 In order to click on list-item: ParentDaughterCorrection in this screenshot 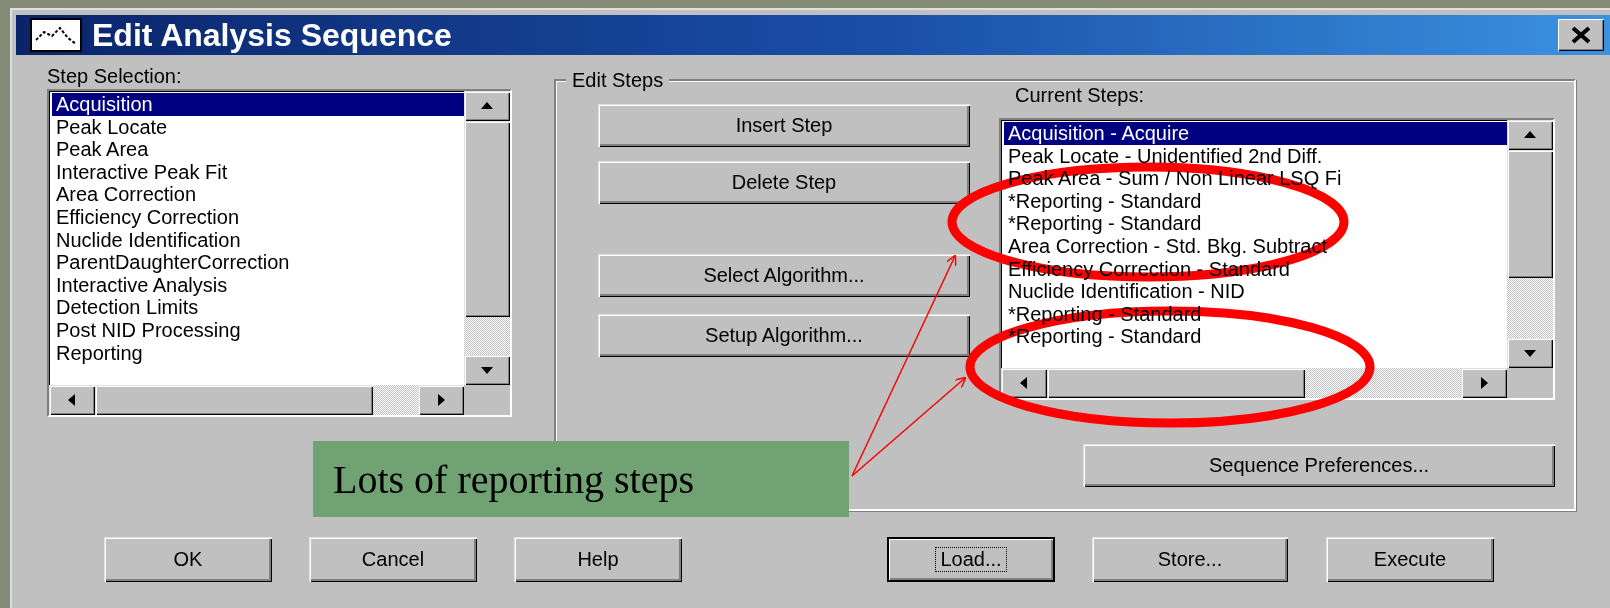, I will do `click(258, 262)`.